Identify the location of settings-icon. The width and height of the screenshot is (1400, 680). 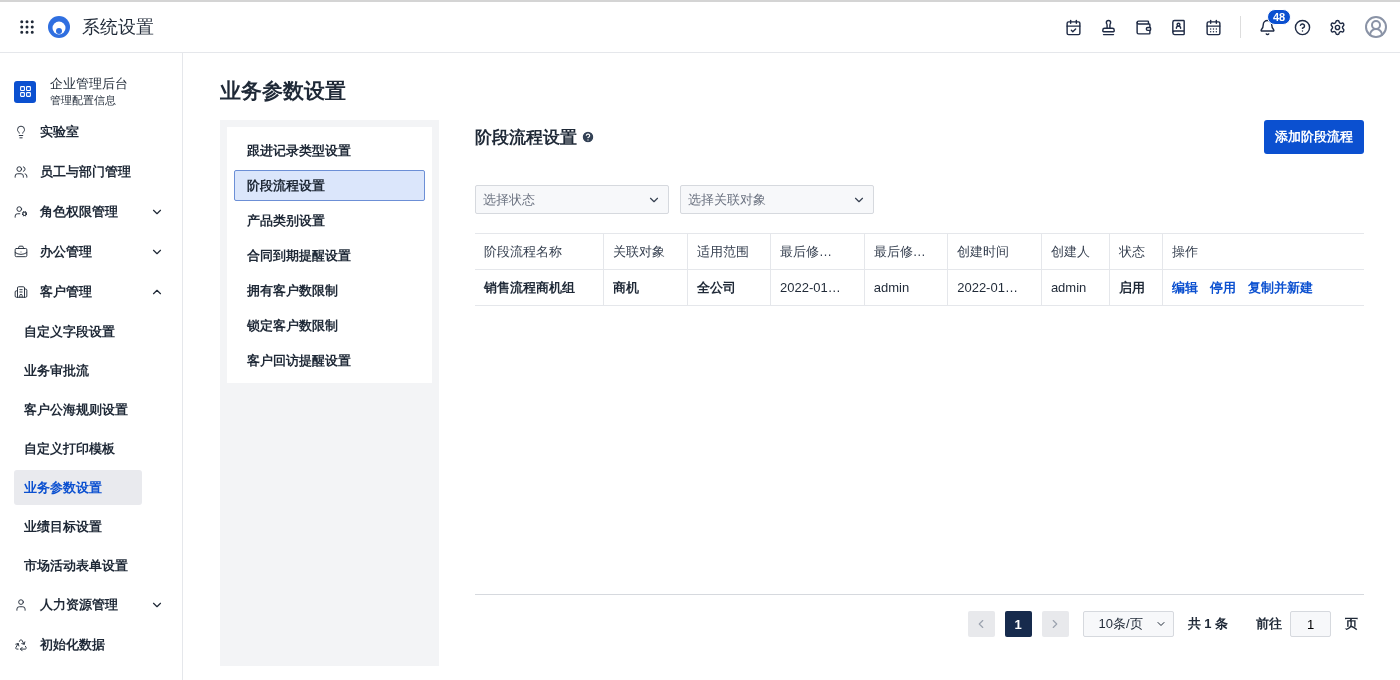
(1337, 27).